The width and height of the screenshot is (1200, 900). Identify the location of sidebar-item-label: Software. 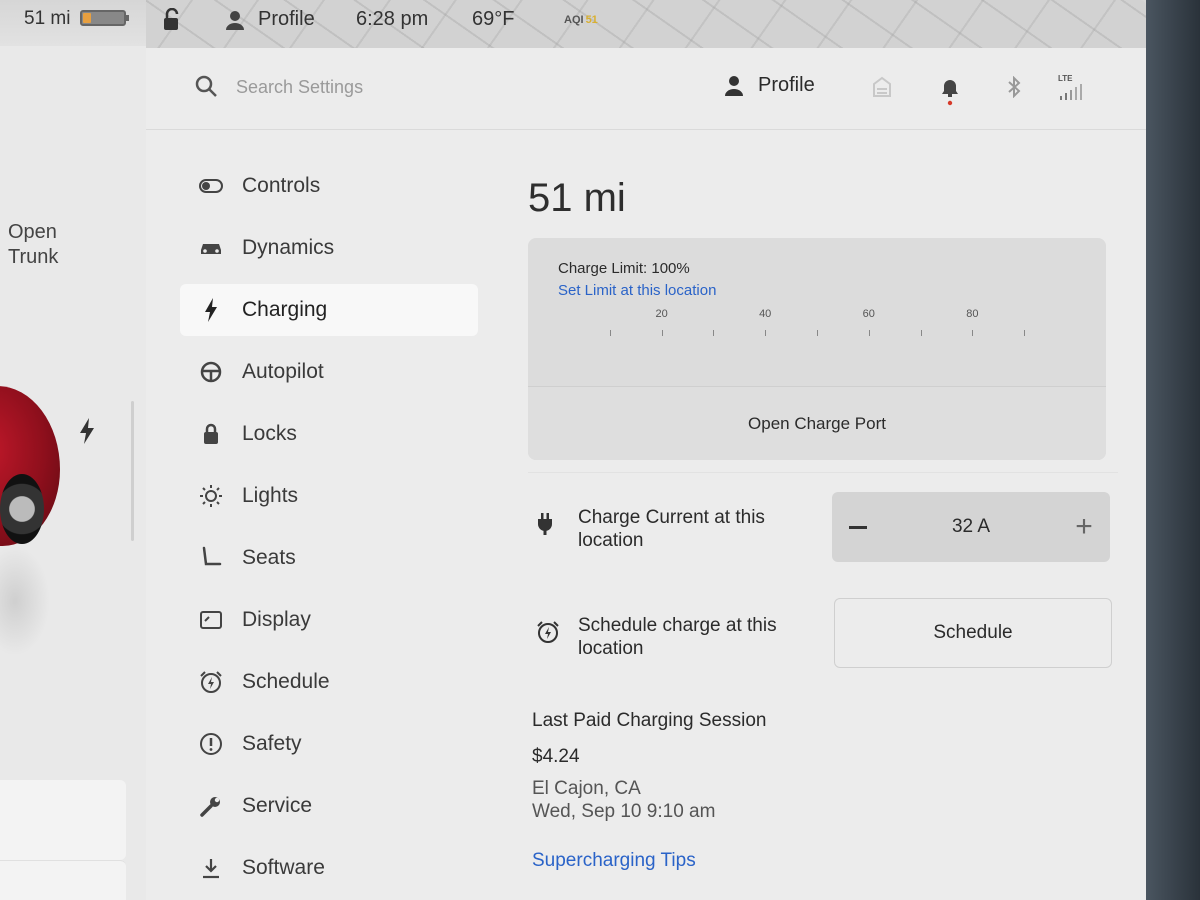
(283, 867).